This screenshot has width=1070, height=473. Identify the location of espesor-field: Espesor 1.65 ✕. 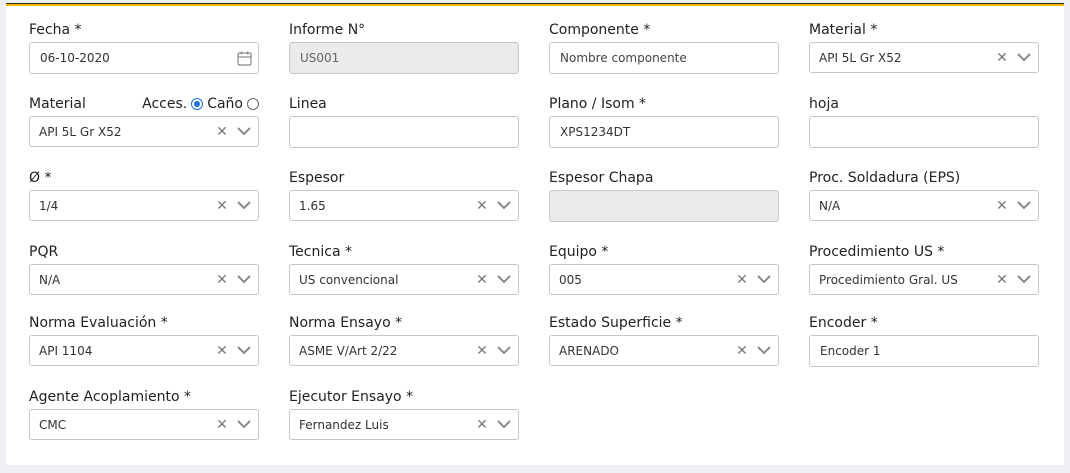
(404, 194).